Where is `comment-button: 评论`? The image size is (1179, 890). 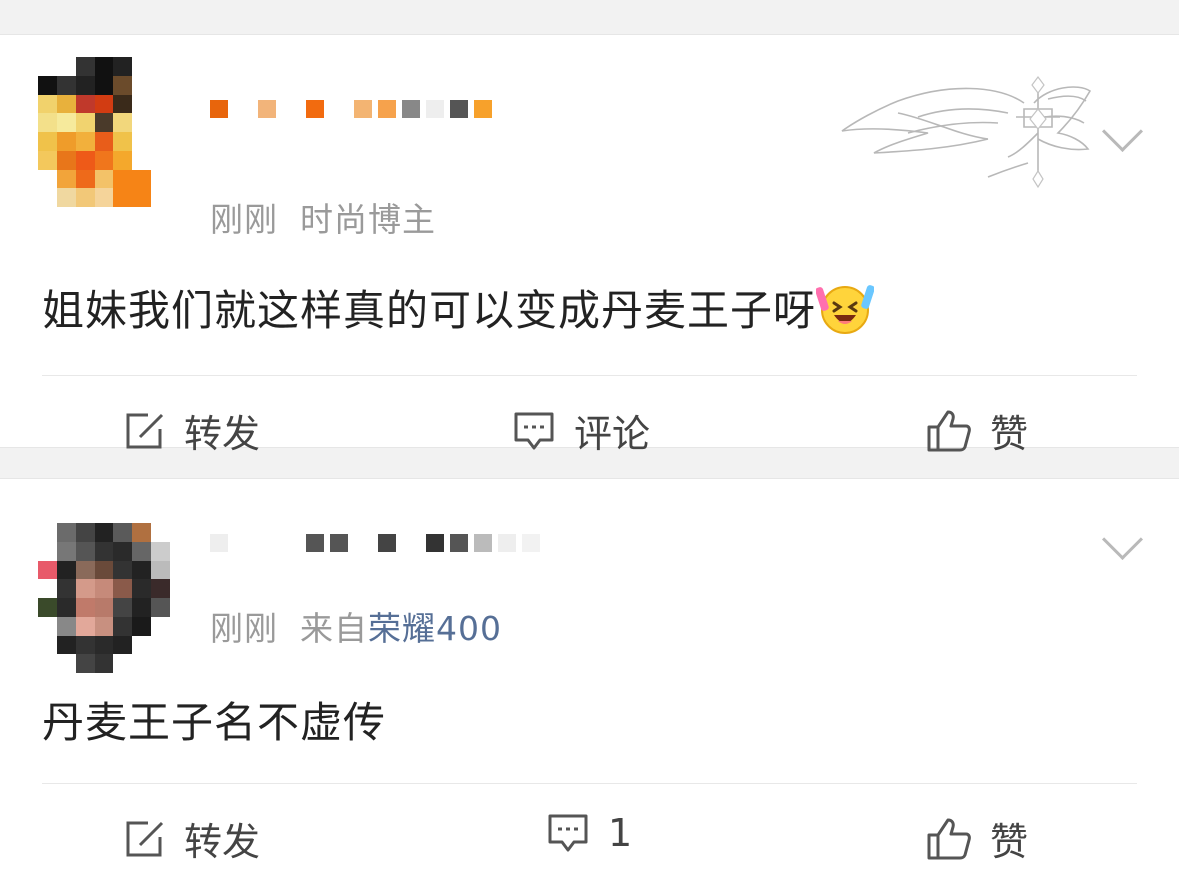
comment-button: 评论 is located at coordinates (581, 430).